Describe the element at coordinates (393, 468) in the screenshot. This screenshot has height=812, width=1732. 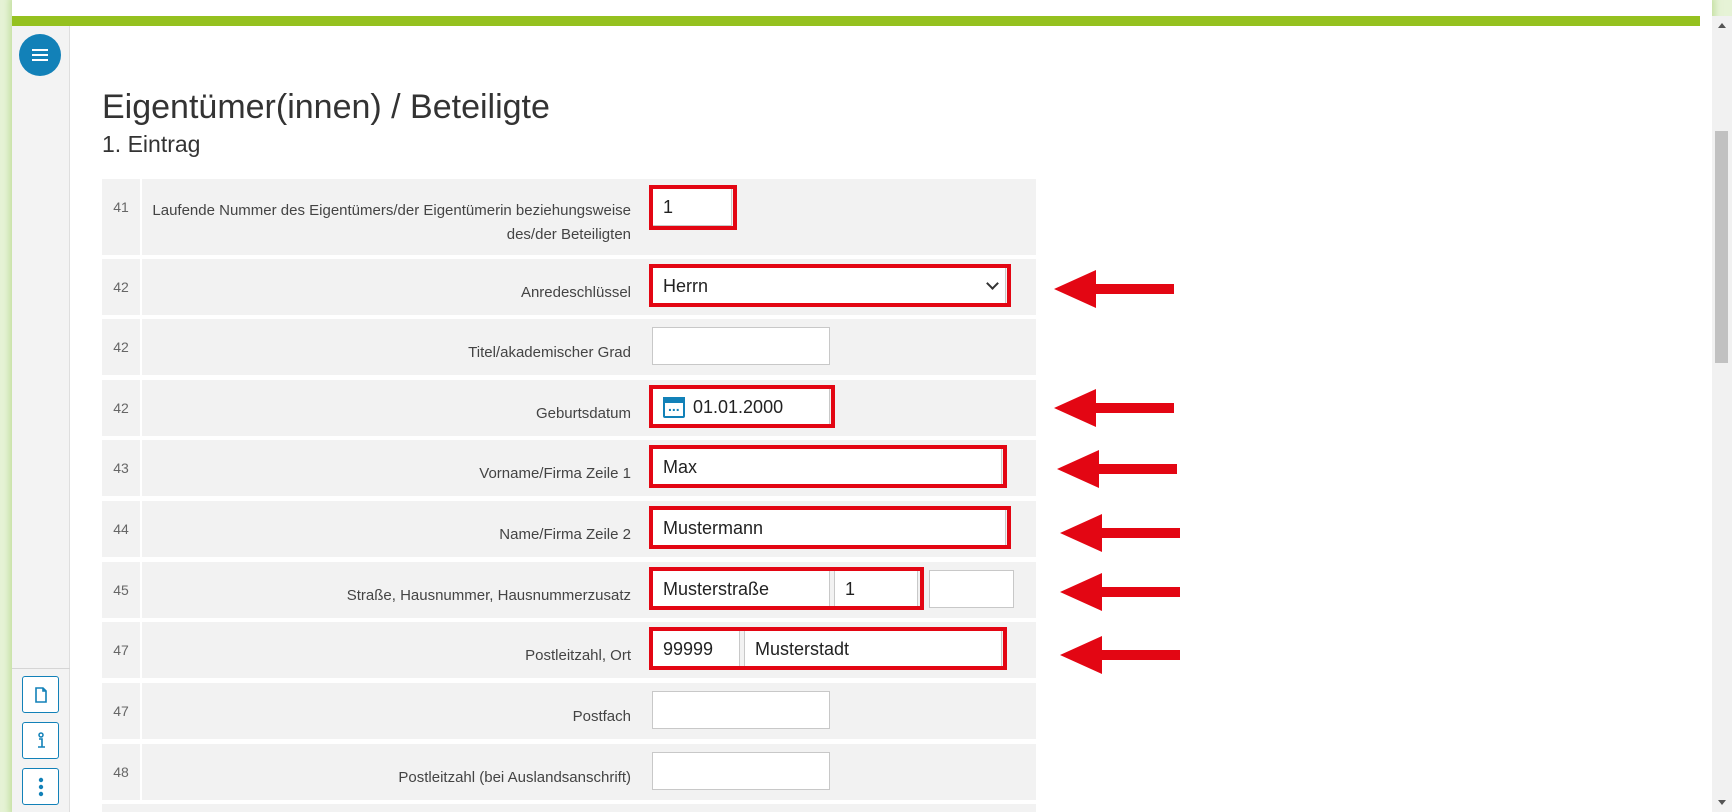
I see `row-label: Vorname/Firma Zeile 1` at that location.